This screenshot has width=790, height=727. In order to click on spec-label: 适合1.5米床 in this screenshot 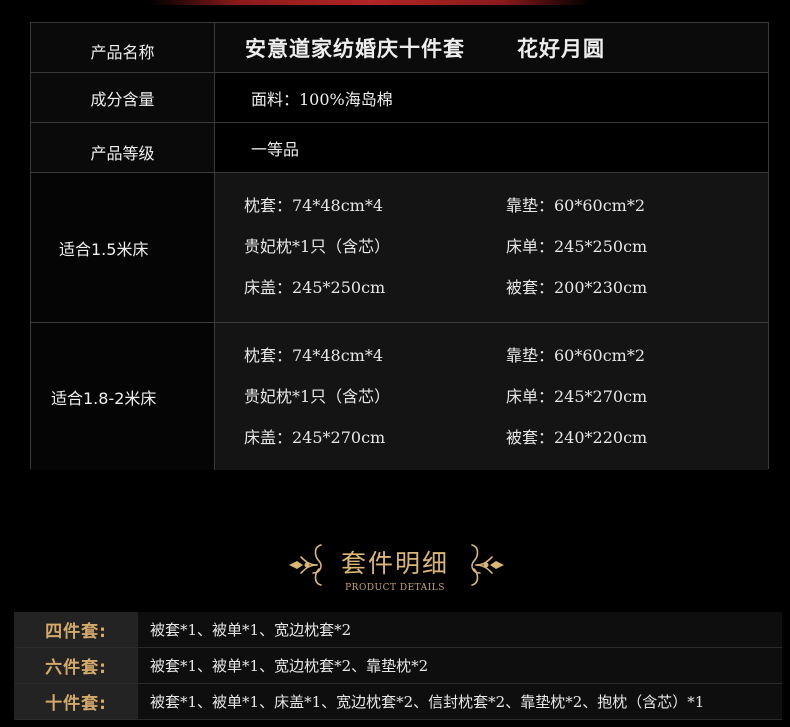, I will do `click(123, 247)`.